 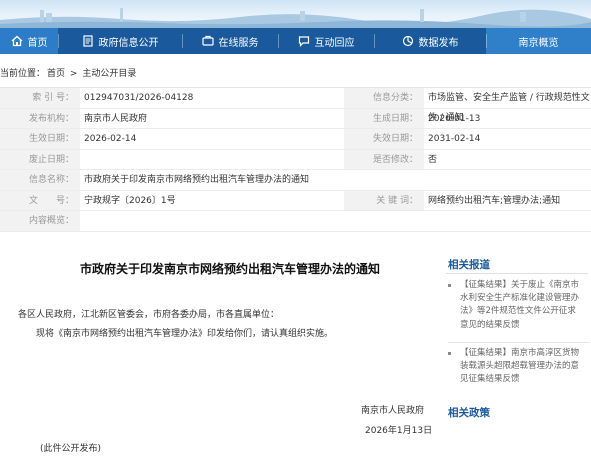 I want to click on nav-item-nanjing-overview: 南京概览, so click(x=538, y=41).